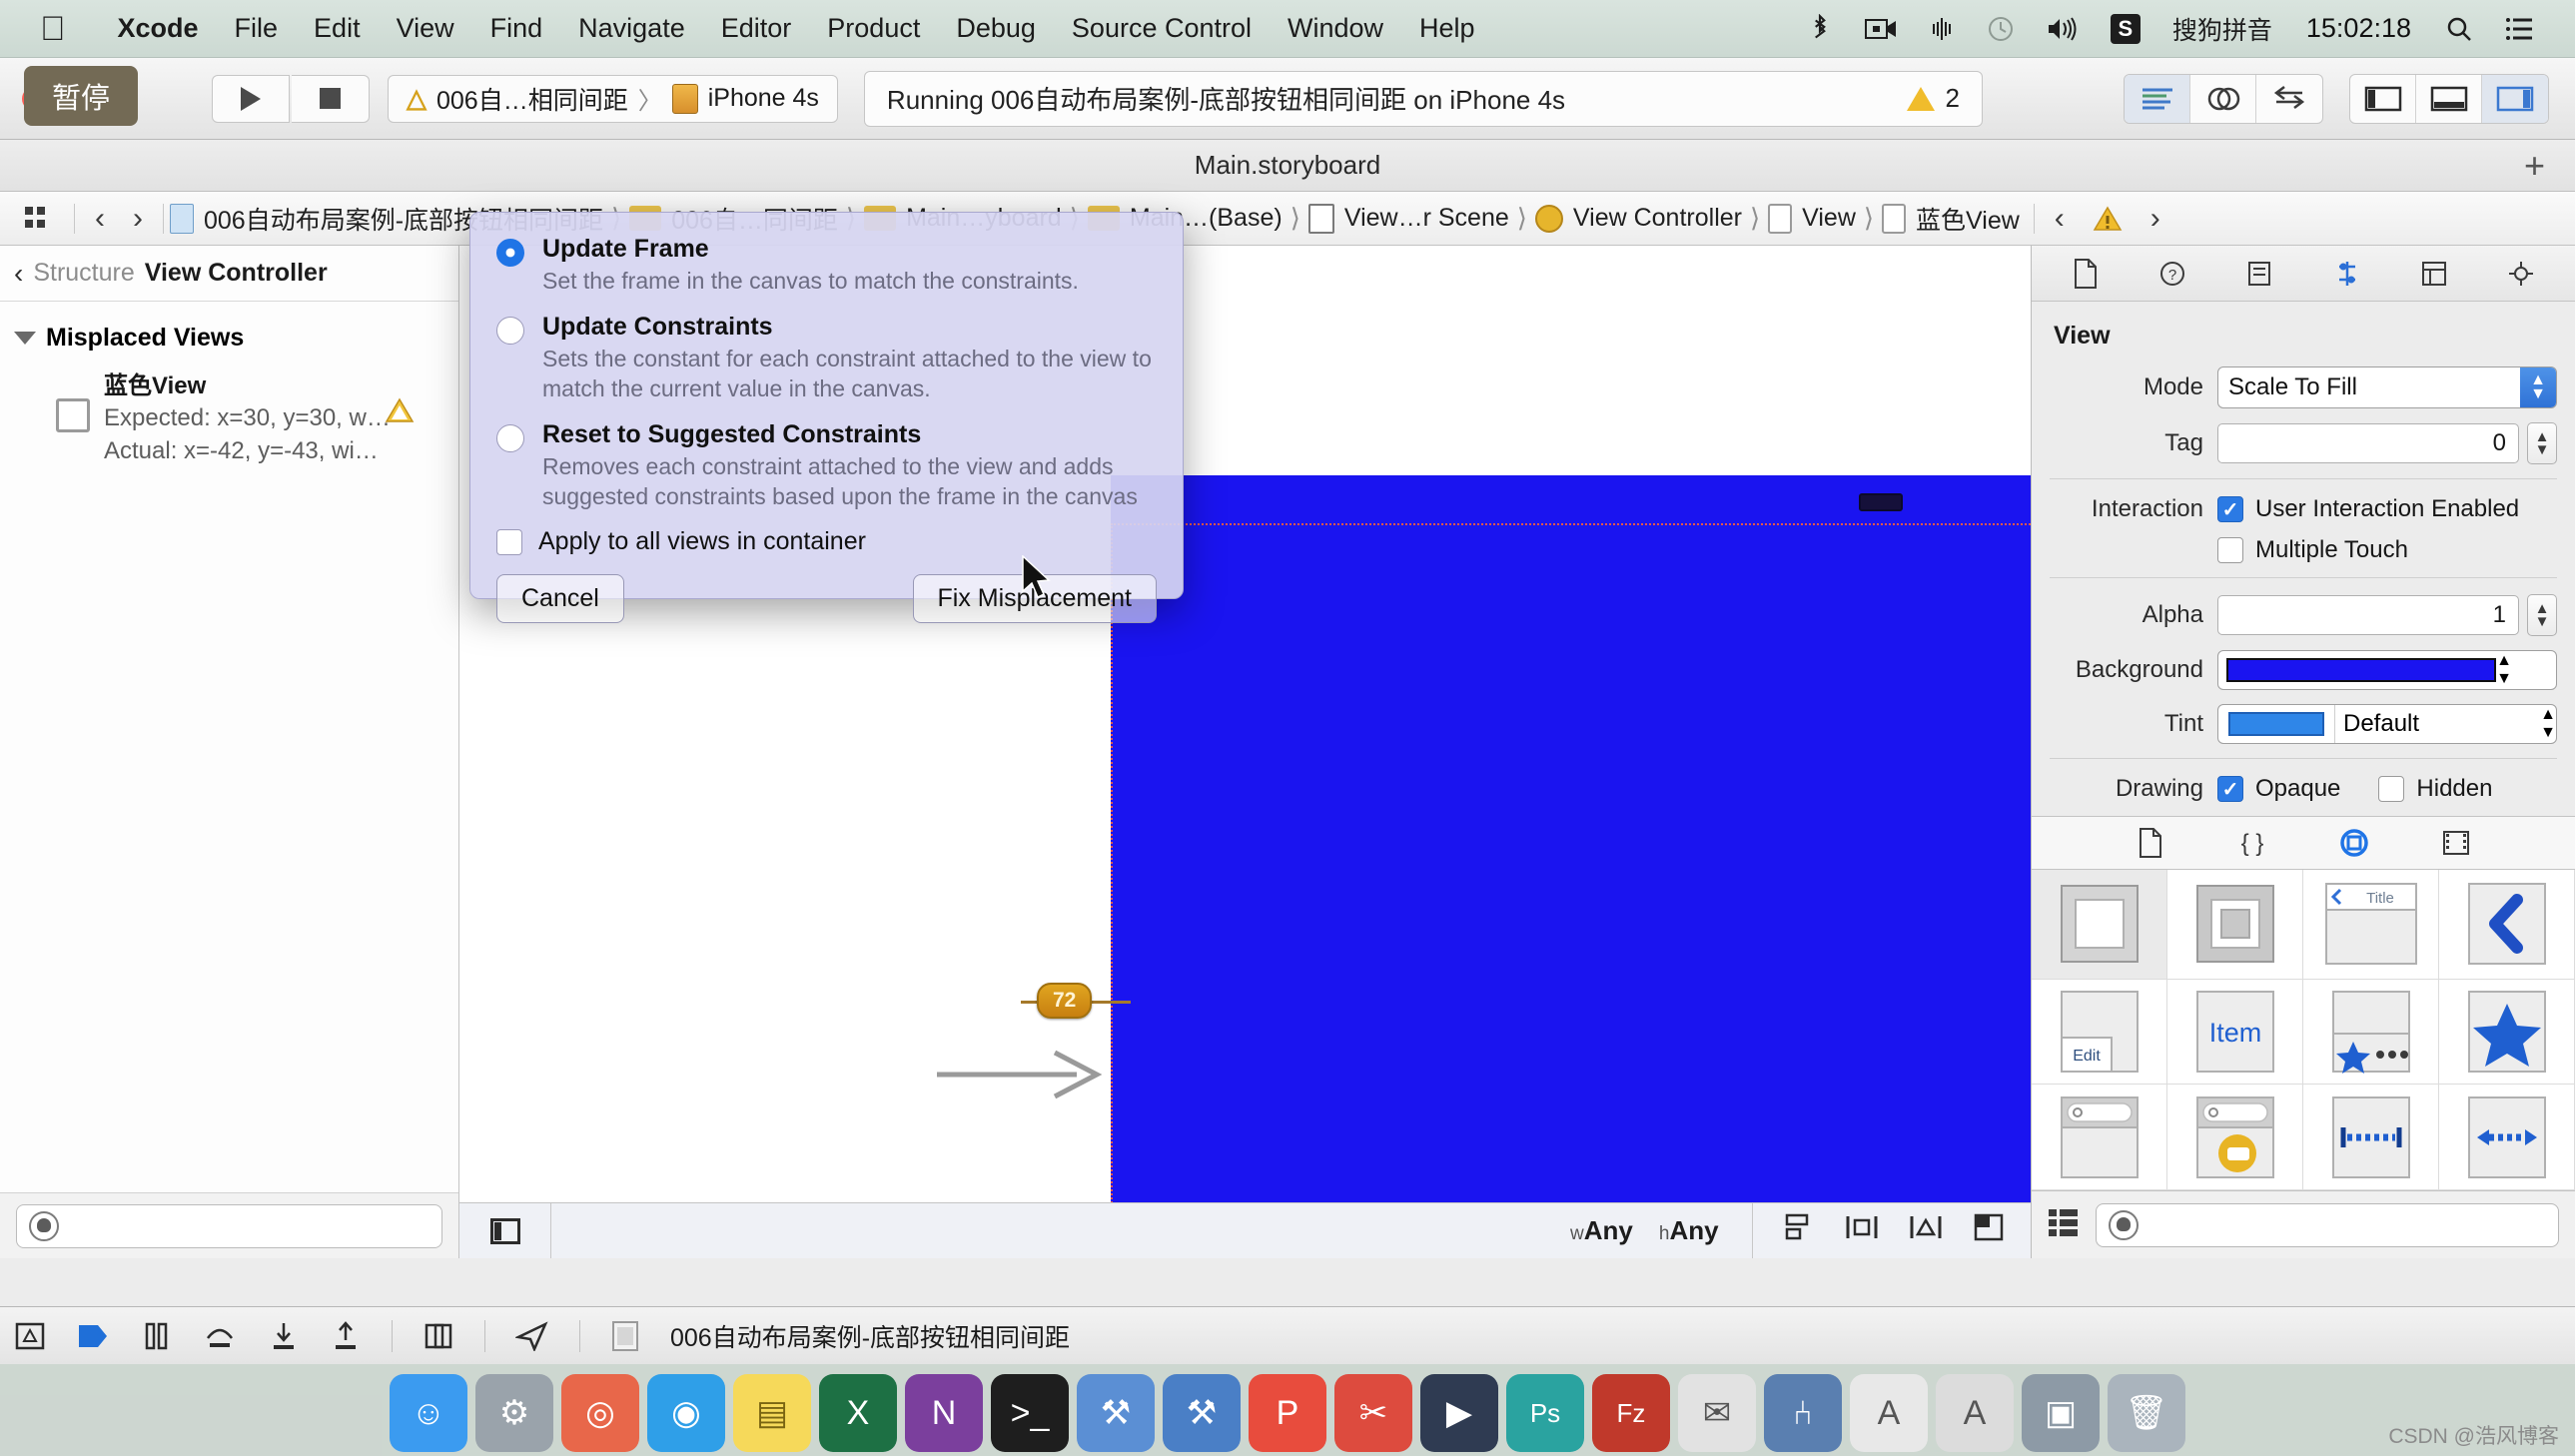  I want to click on dock-item-instruments: A, so click(1975, 1413).